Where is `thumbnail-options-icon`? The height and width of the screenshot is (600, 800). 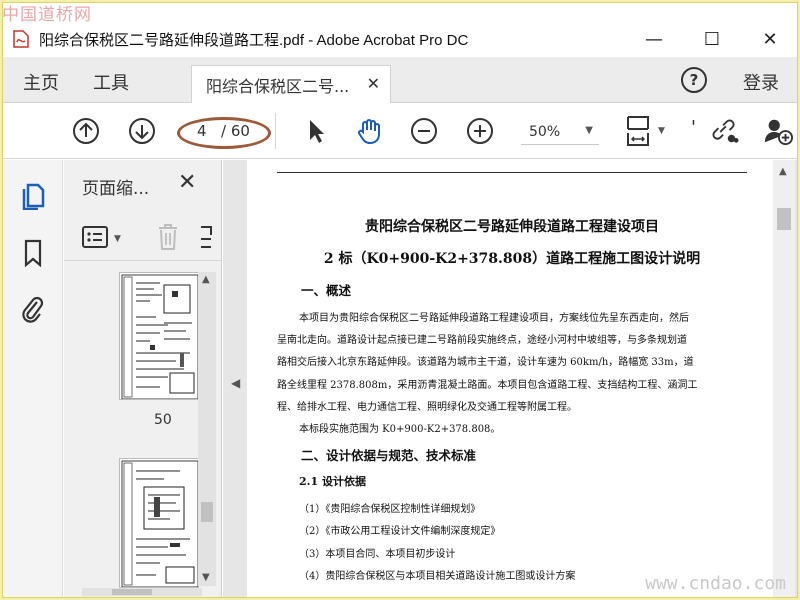 thumbnail-options-icon is located at coordinates (95, 239).